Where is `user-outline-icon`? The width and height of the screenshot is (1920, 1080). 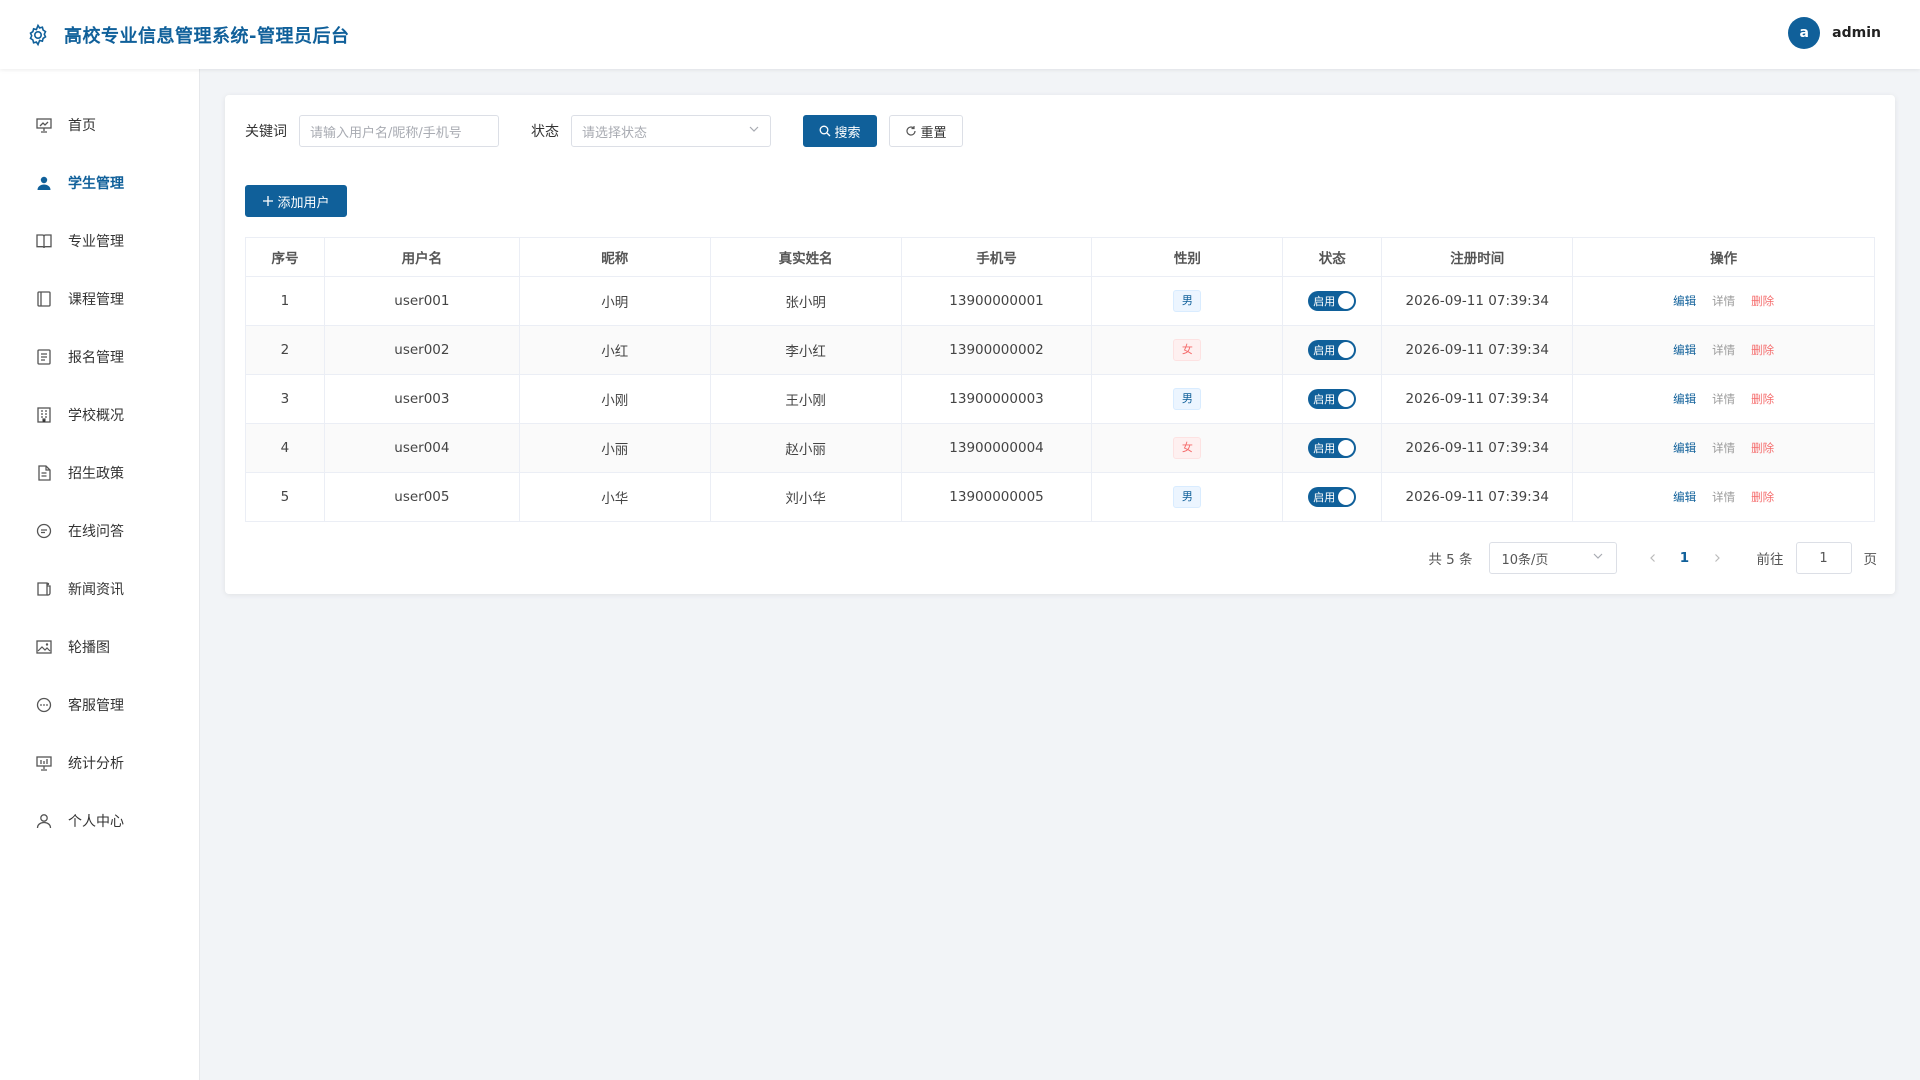 user-outline-icon is located at coordinates (44, 821).